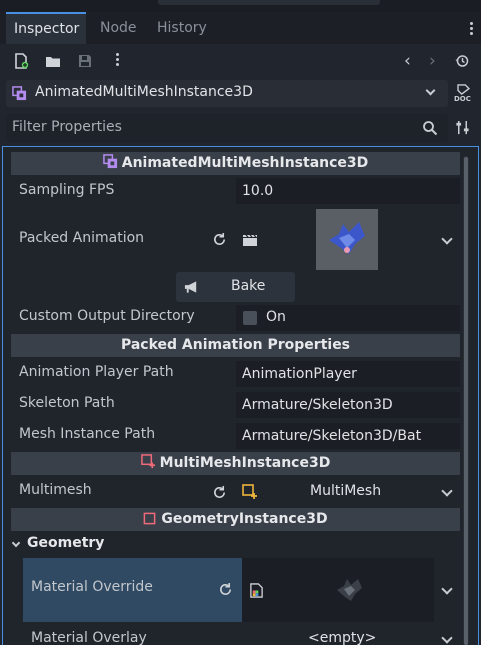 The width and height of the screenshot is (481, 645). What do you see at coordinates (249, 491) in the screenshot?
I see `multimesh-resource-icon` at bounding box center [249, 491].